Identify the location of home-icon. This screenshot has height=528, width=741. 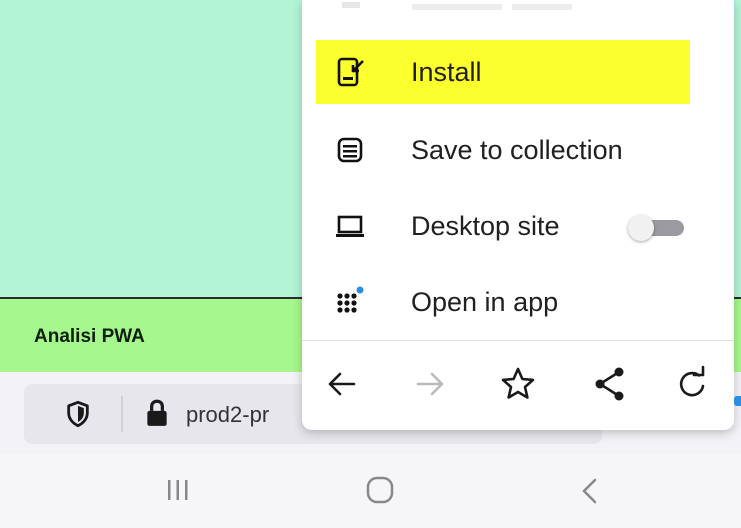
(380, 491).